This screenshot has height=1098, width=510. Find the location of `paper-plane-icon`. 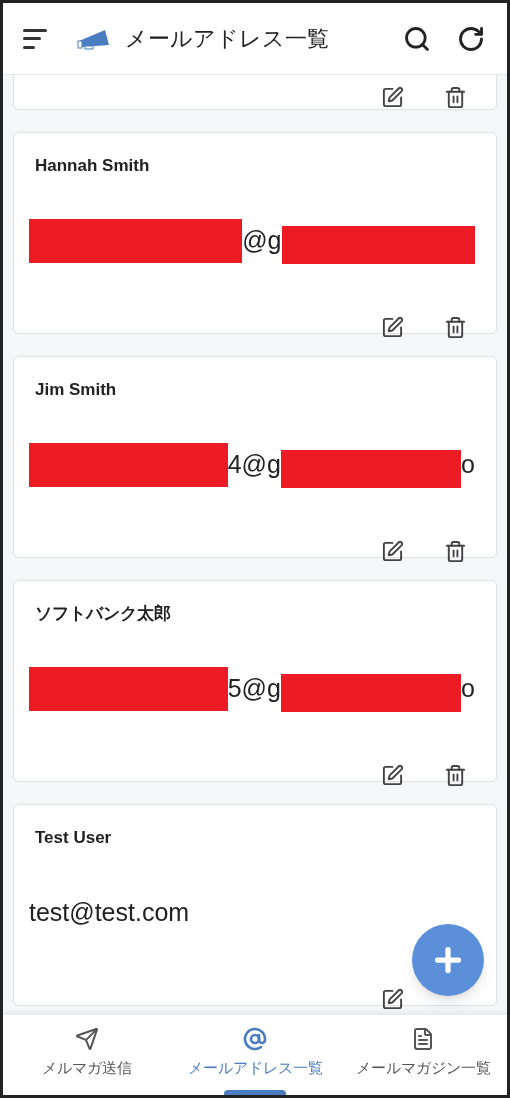

paper-plane-icon is located at coordinates (87, 1039).